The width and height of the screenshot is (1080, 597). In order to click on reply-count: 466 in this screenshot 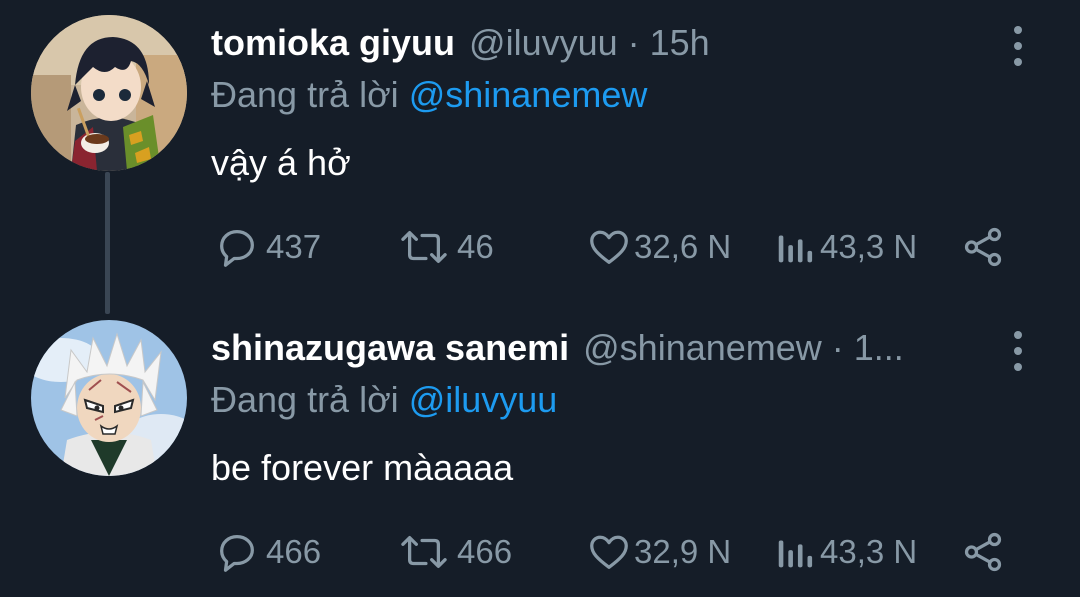, I will do `click(294, 551)`.